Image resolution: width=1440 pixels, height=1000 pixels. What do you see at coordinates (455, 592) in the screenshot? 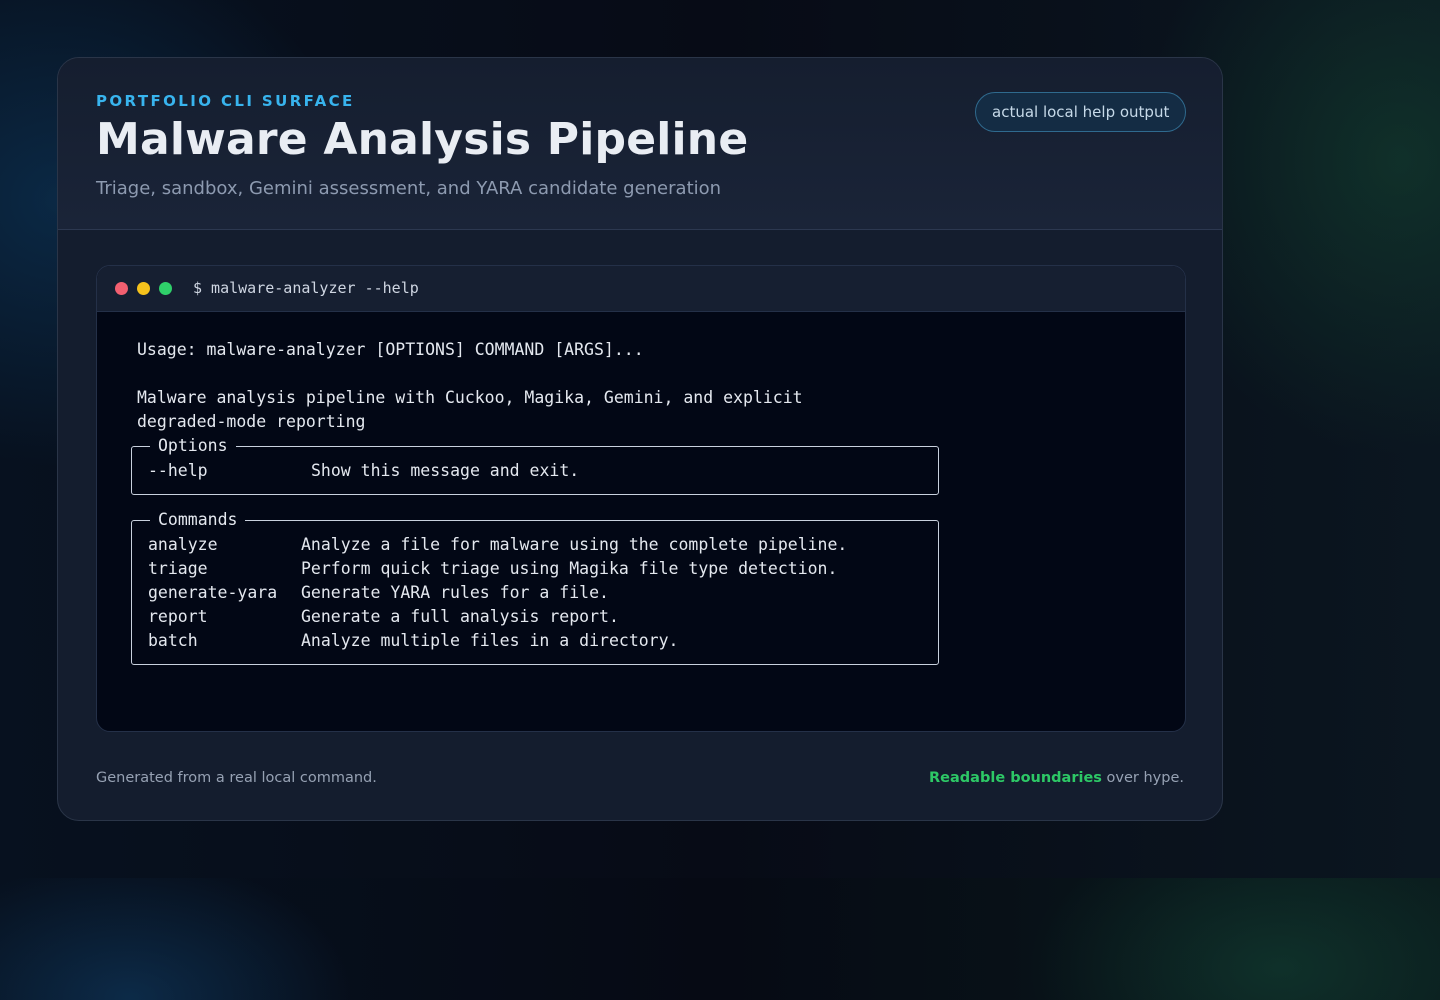
I see `command-description: Generate YARA rules for a file.` at bounding box center [455, 592].